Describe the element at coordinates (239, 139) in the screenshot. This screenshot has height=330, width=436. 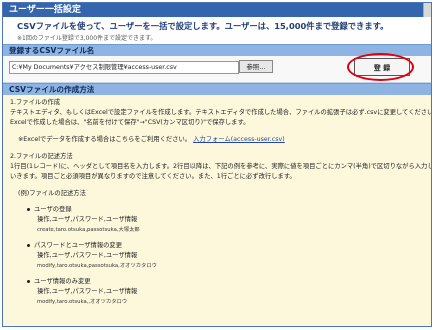
I see `input-form-link: 入力フォーム(access-user.csv)` at that location.